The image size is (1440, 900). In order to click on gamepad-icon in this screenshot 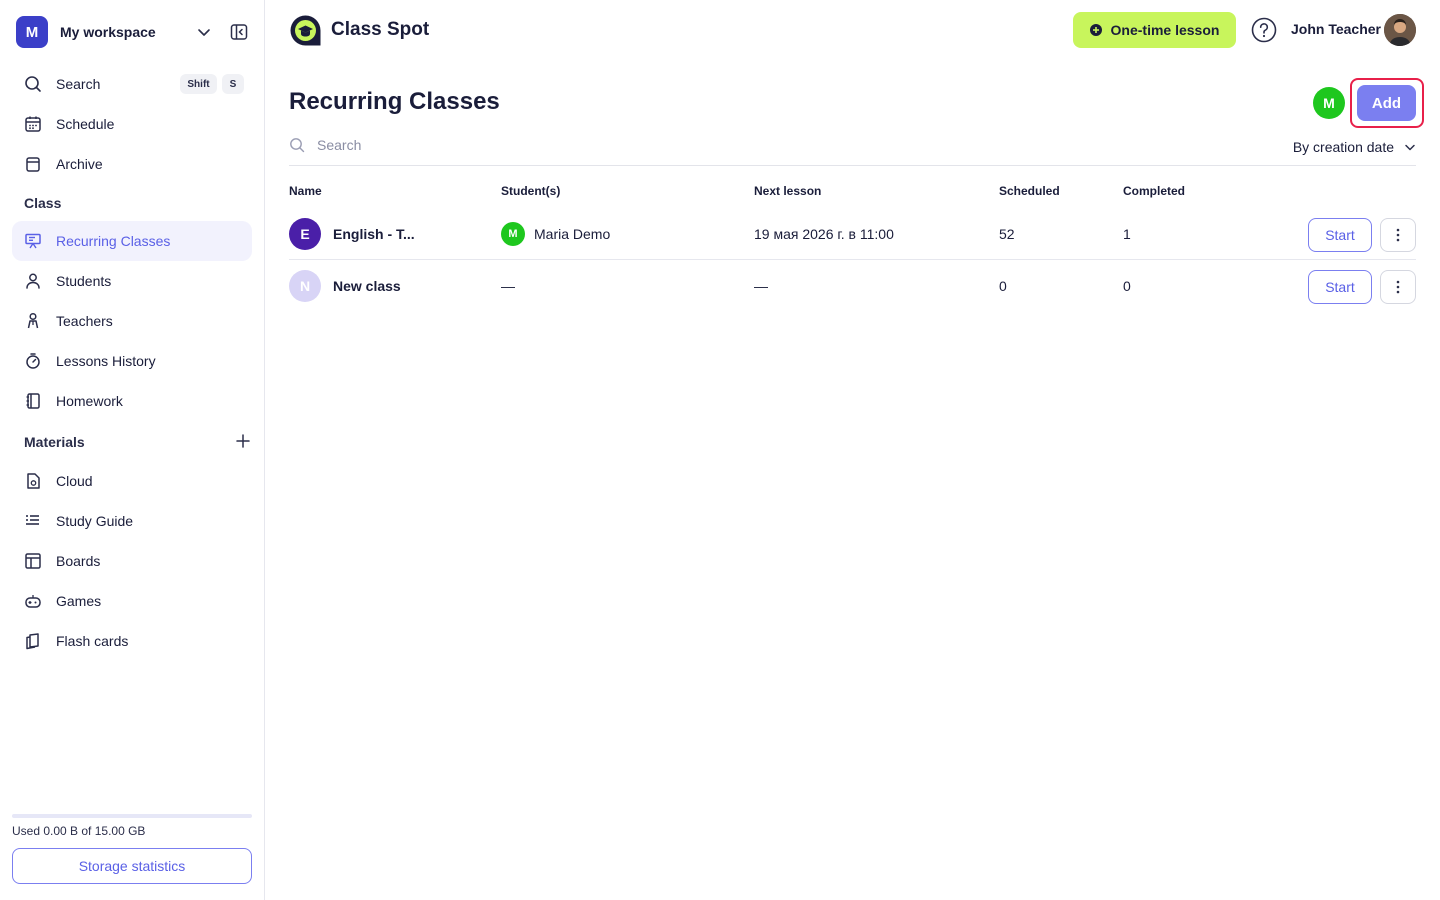, I will do `click(33, 601)`.